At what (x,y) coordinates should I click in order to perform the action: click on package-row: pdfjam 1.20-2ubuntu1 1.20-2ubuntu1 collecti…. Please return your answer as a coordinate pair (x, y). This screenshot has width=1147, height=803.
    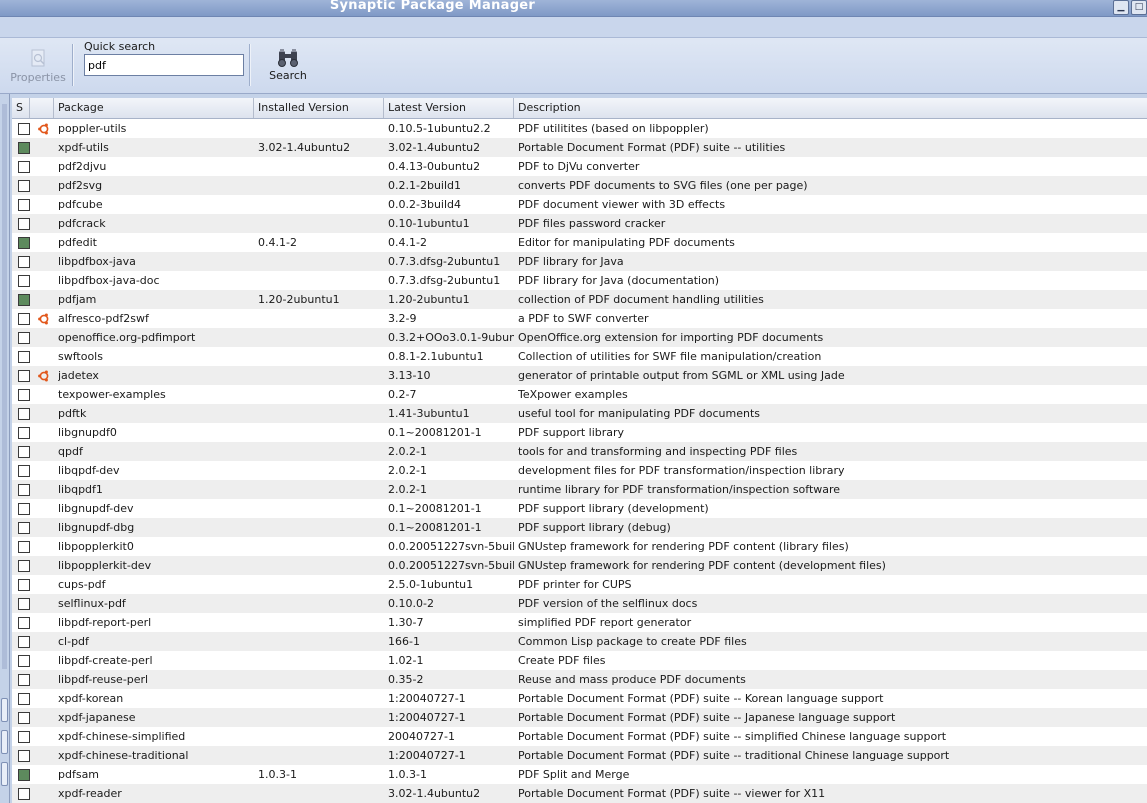
    Looking at the image, I should click on (579, 299).